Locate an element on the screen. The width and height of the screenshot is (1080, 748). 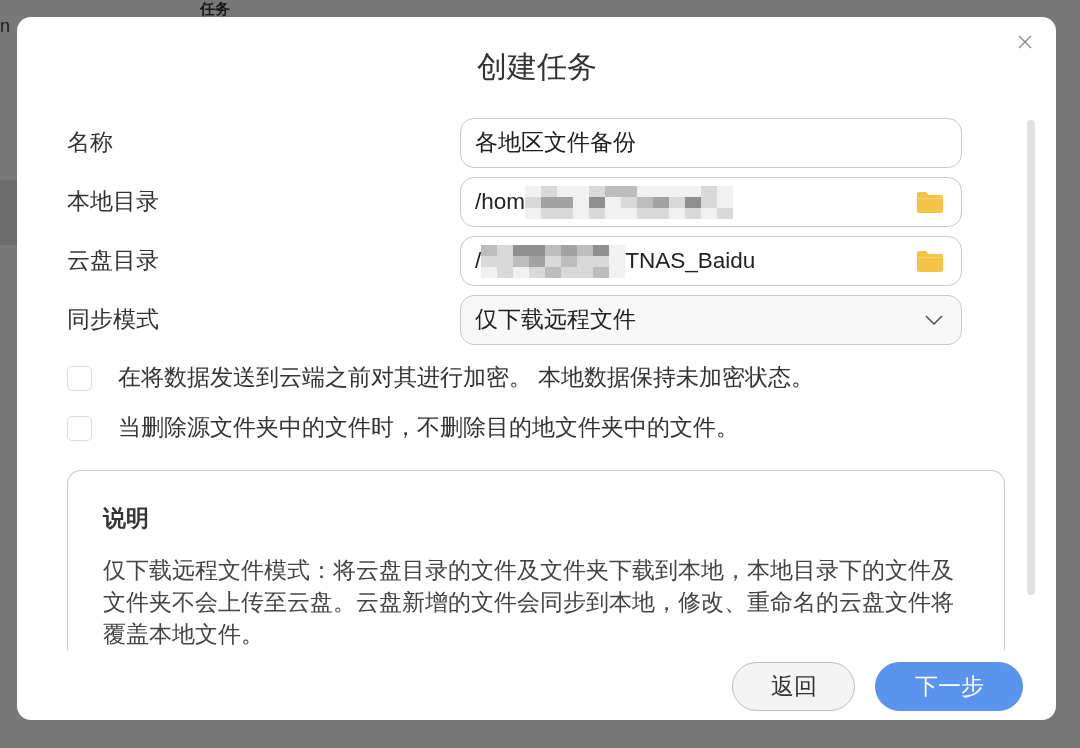
info-title: 说明 is located at coordinates (126, 519).